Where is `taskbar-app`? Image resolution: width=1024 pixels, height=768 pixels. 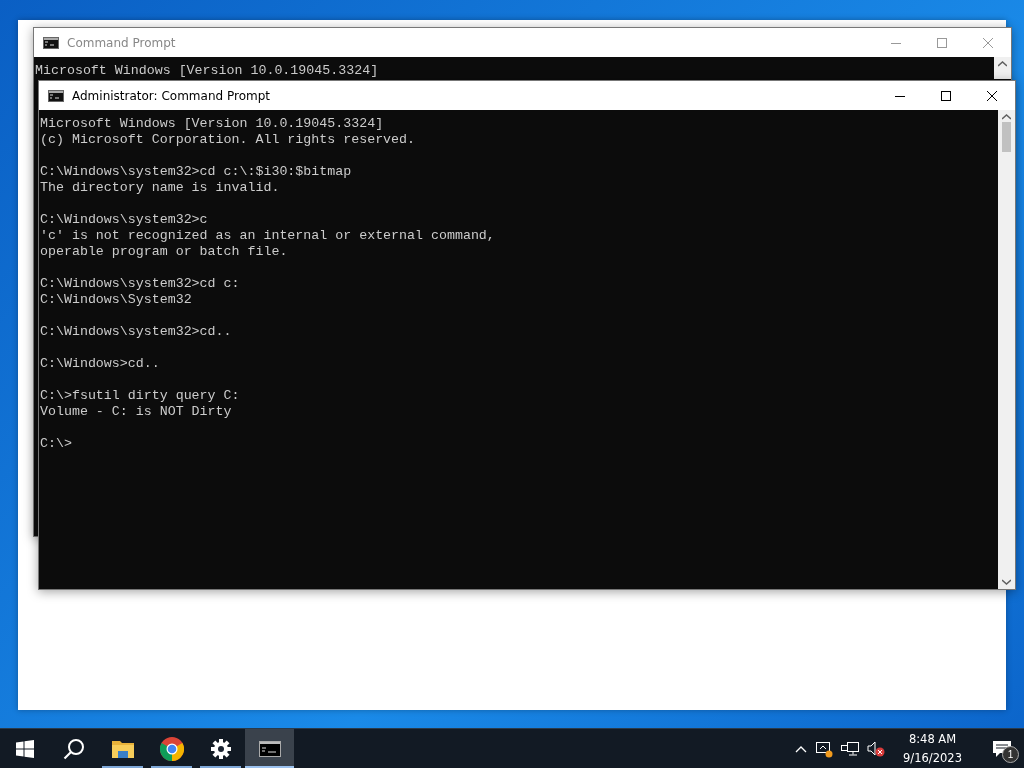 taskbar-app is located at coordinates (269, 748).